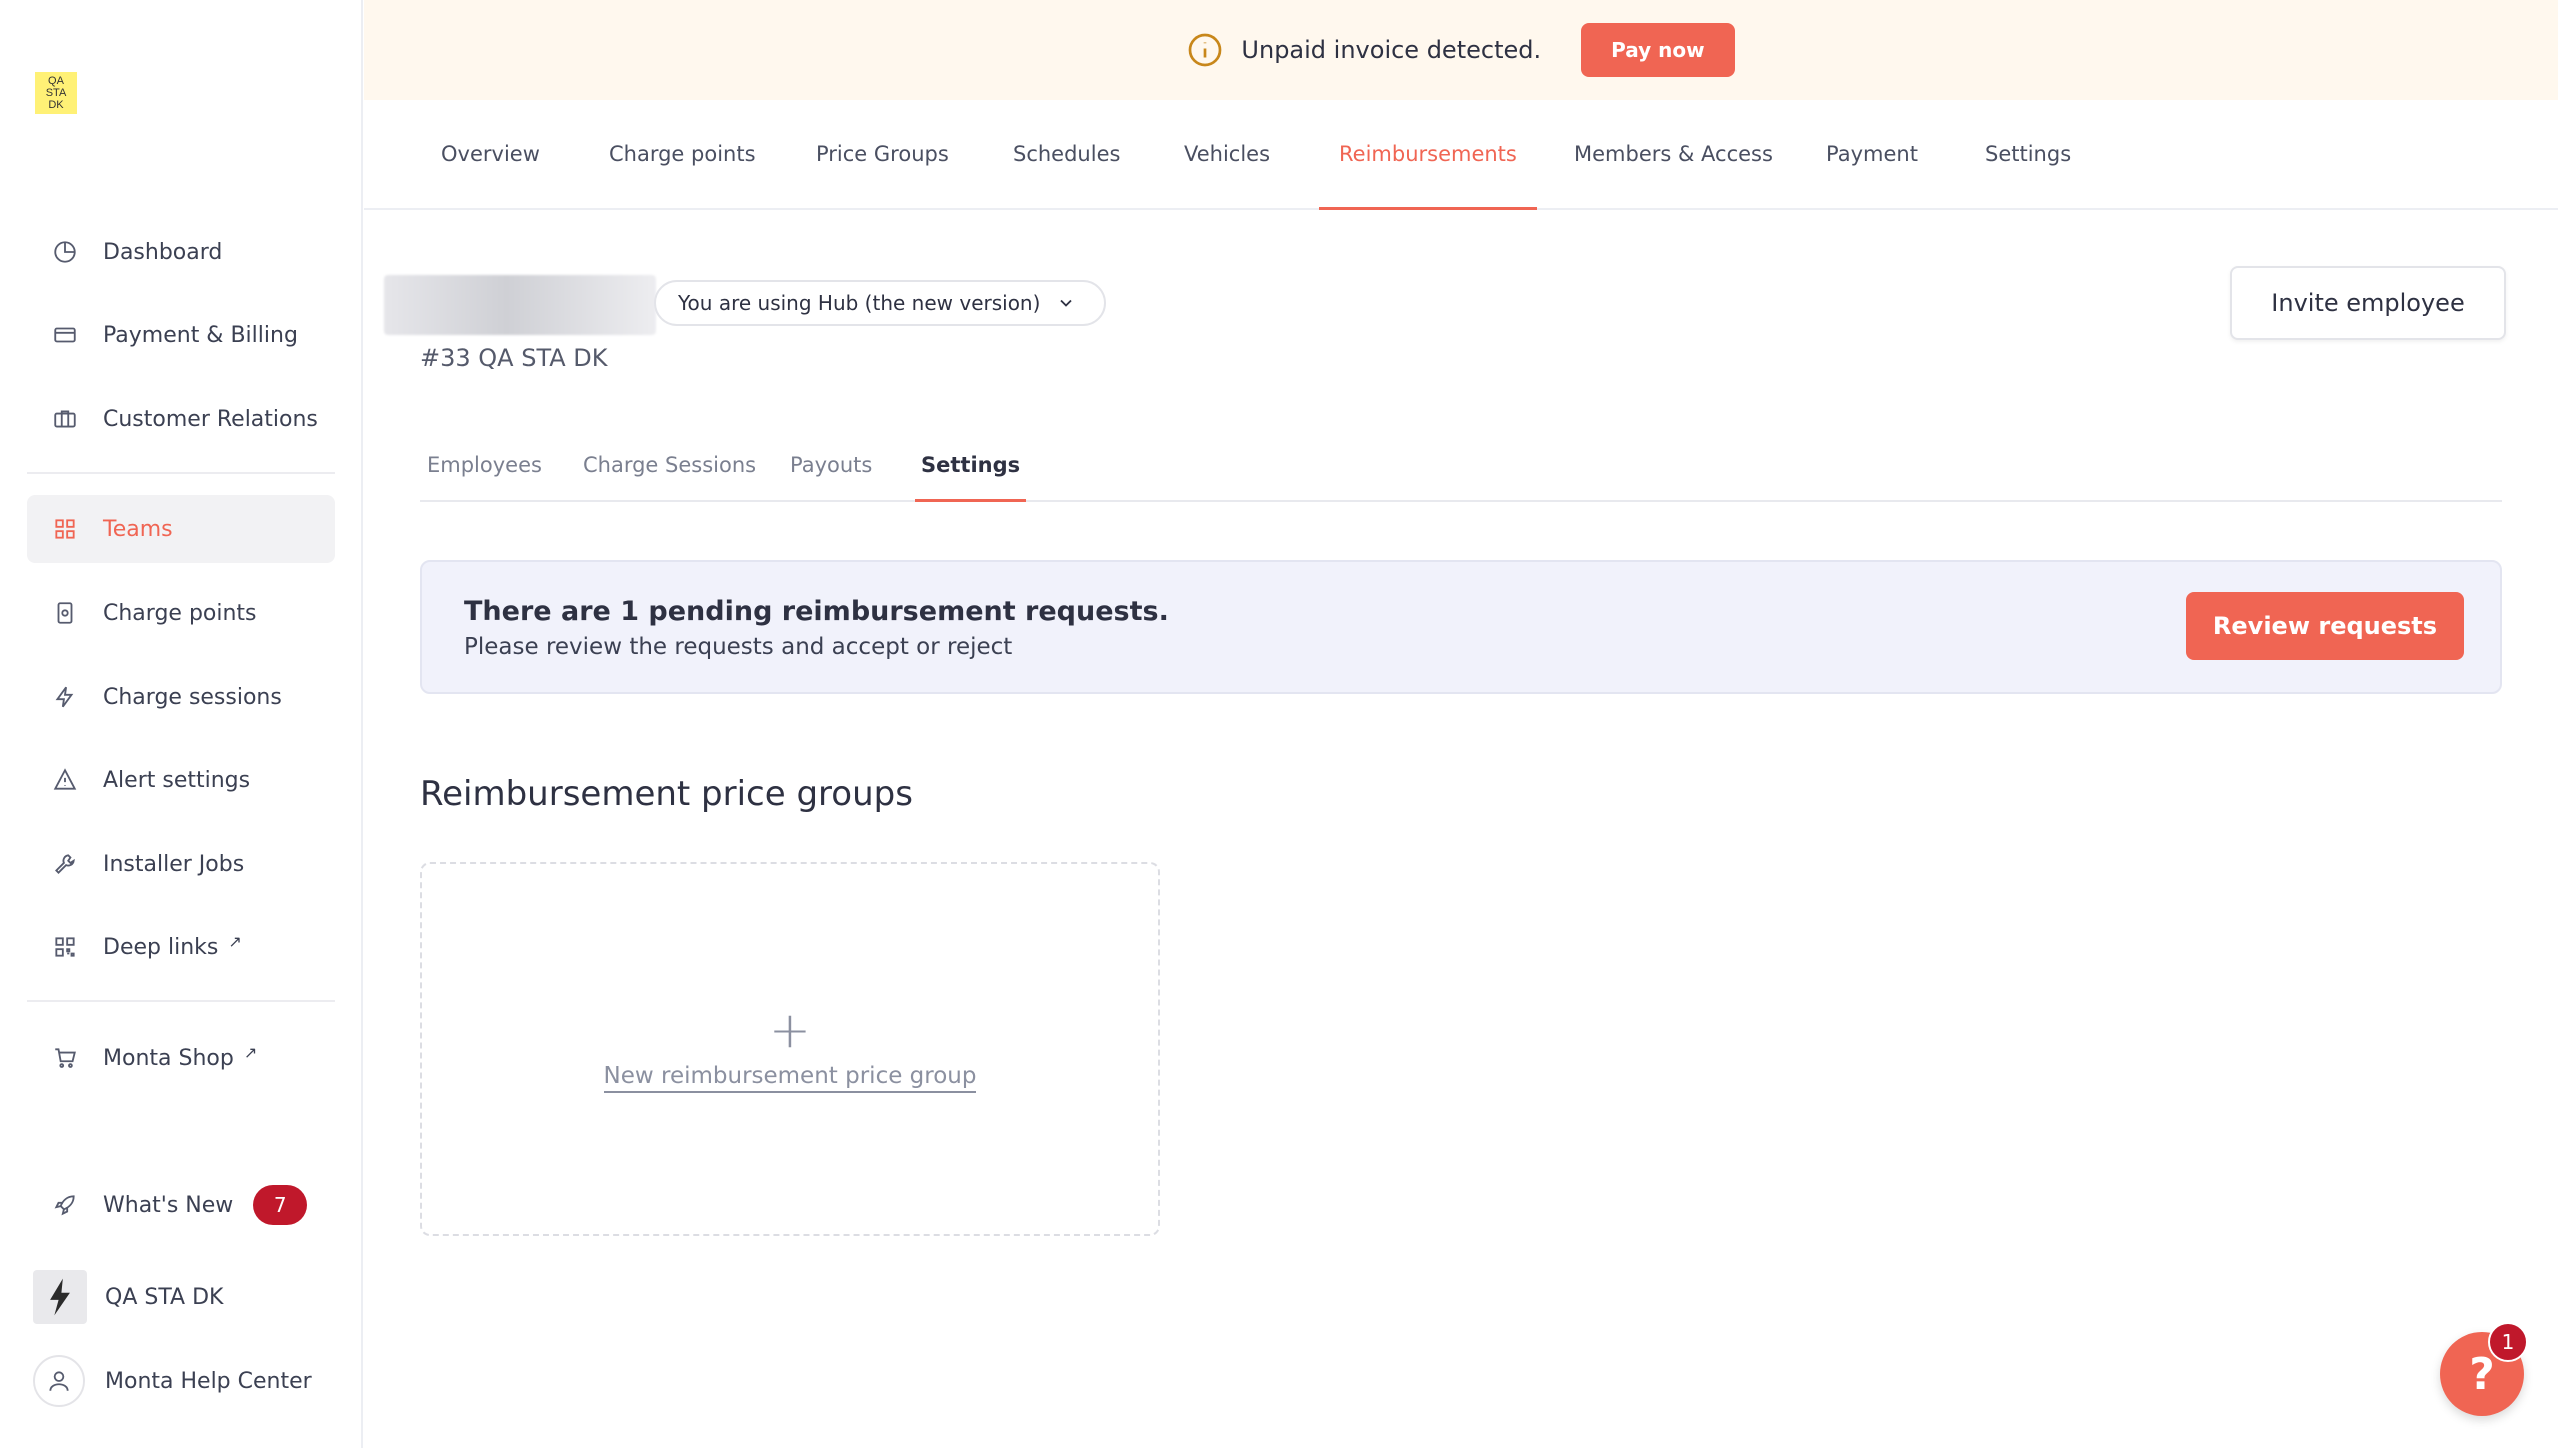  What do you see at coordinates (200, 335) in the screenshot?
I see `sidebar-item-label: Payment & Billing` at bounding box center [200, 335].